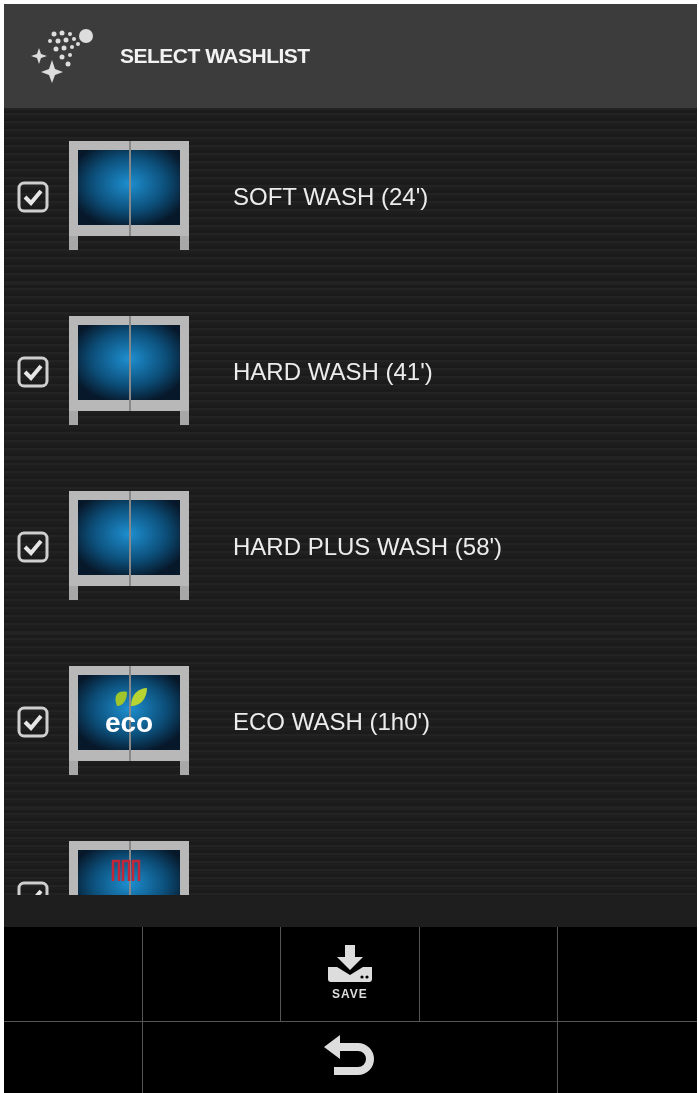  I want to click on sparkle-spray-icon, so click(63, 56).